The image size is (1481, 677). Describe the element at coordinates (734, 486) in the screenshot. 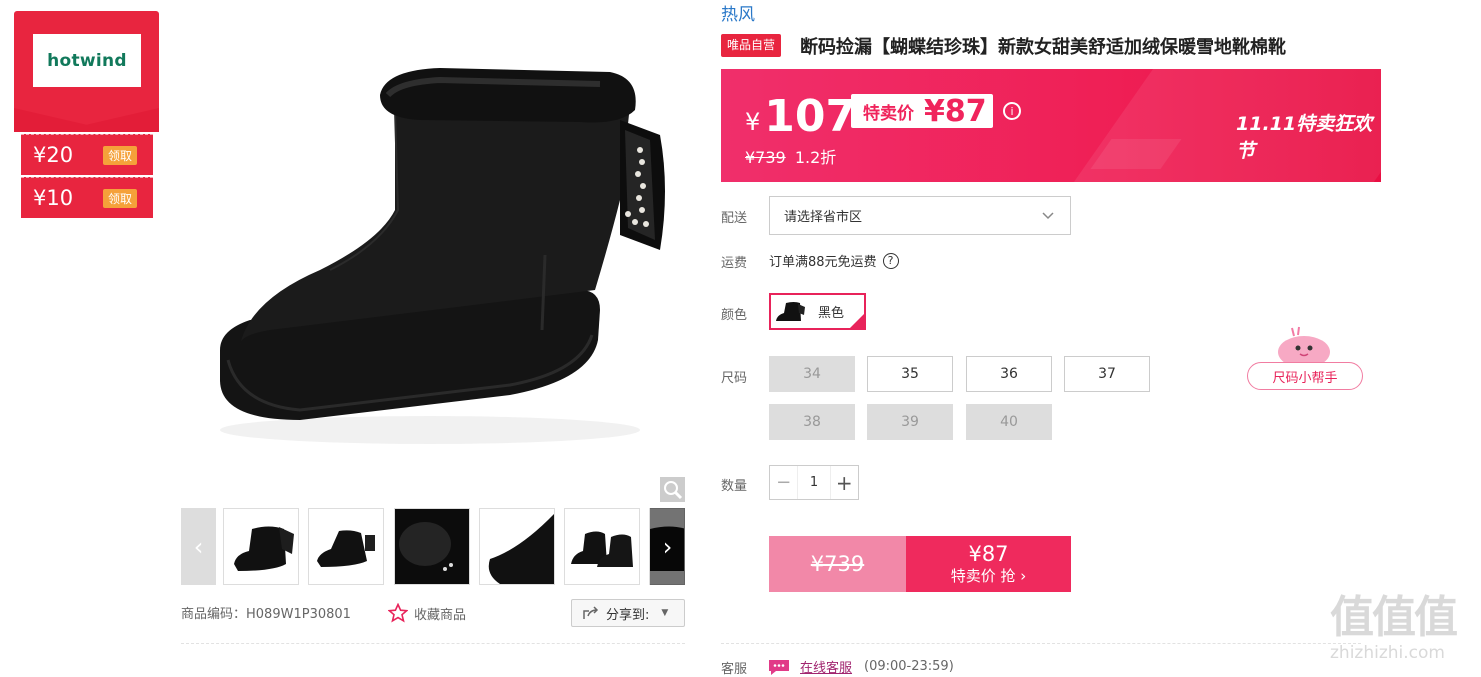

I see `quantity-label: 数量` at that location.